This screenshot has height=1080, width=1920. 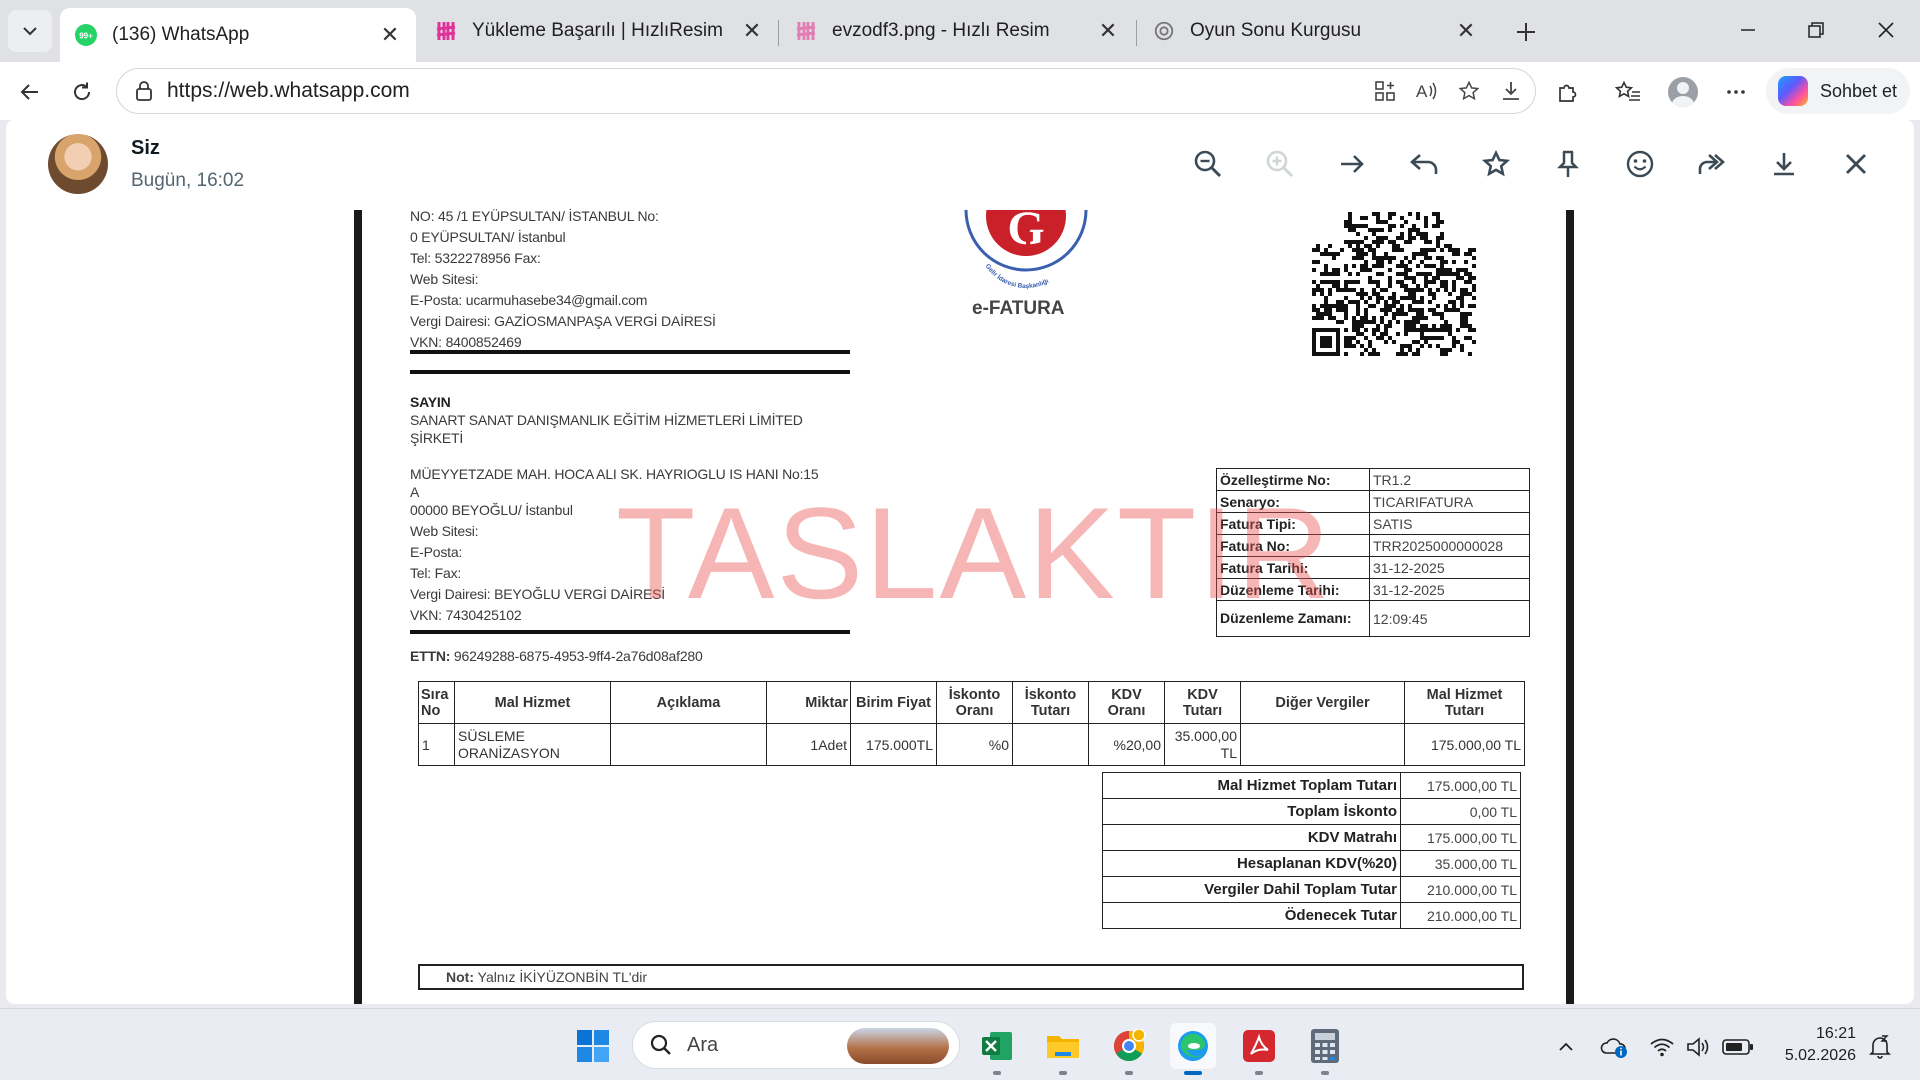 I want to click on profile-button, so click(x=1683, y=92).